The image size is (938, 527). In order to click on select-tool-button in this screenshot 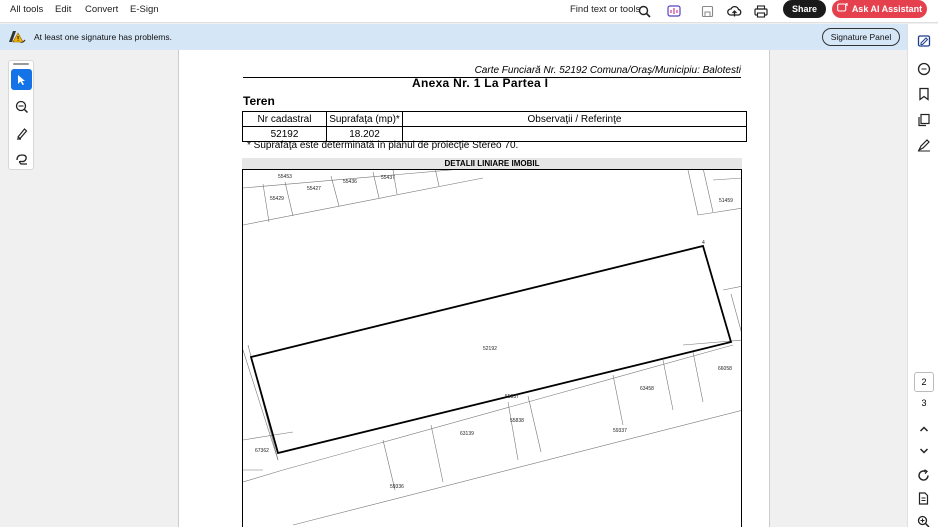, I will do `click(21, 79)`.